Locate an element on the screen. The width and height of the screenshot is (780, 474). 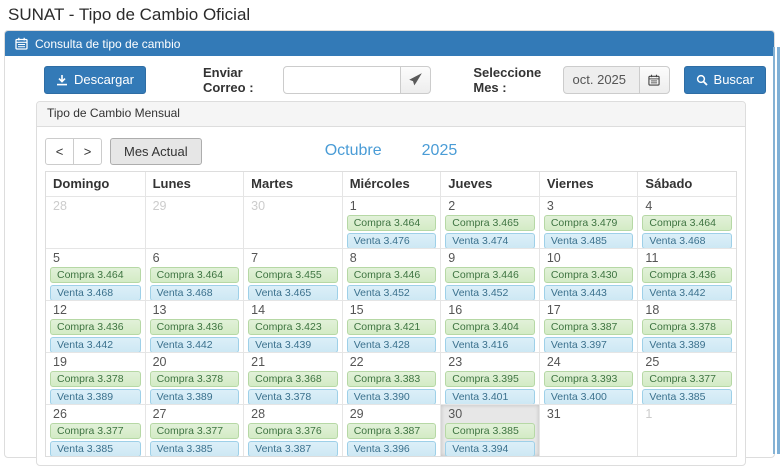
day-number: 12 is located at coordinates (95, 310).